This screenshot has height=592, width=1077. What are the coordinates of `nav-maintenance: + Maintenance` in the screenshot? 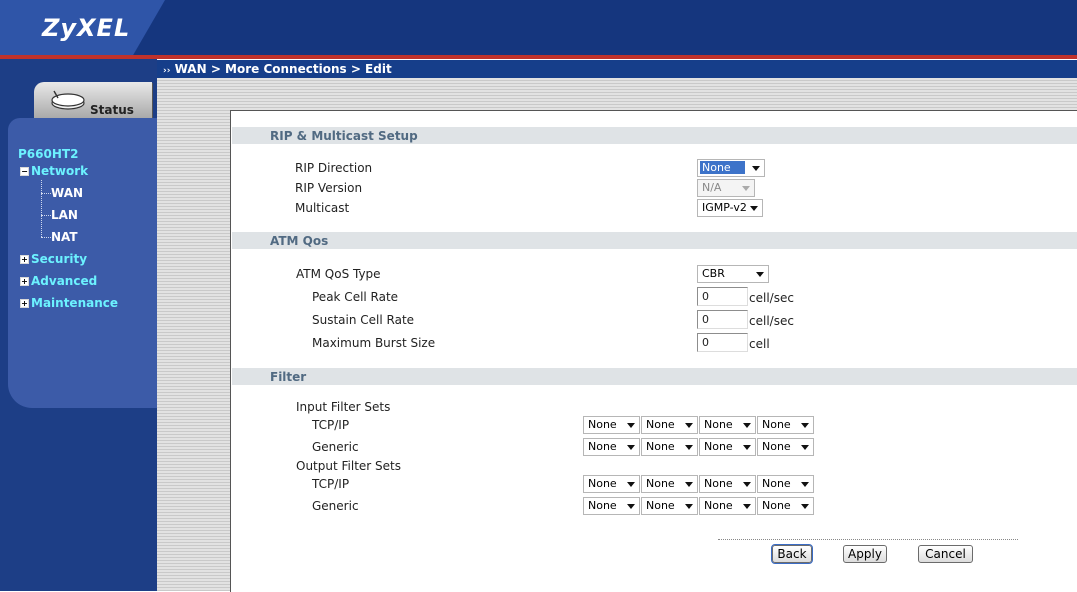 It's located at (69, 303).